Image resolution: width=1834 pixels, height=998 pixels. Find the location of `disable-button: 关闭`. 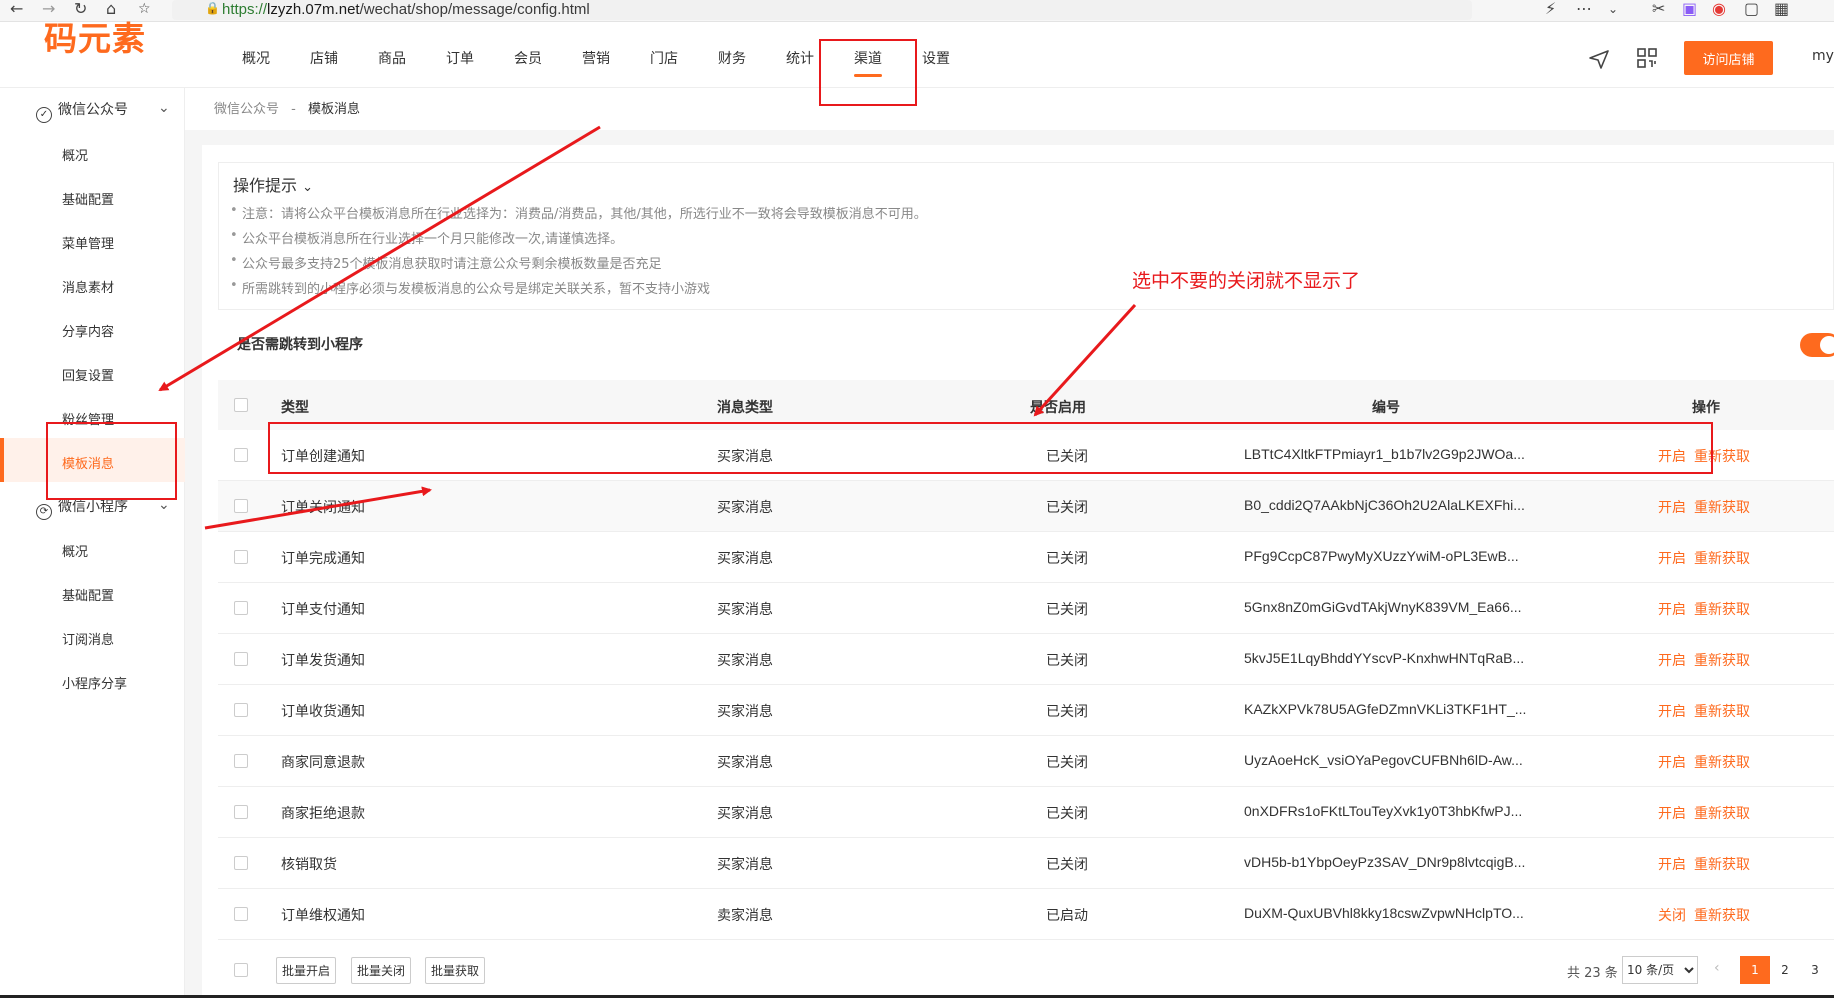

disable-button: 关闭 is located at coordinates (1672, 915).